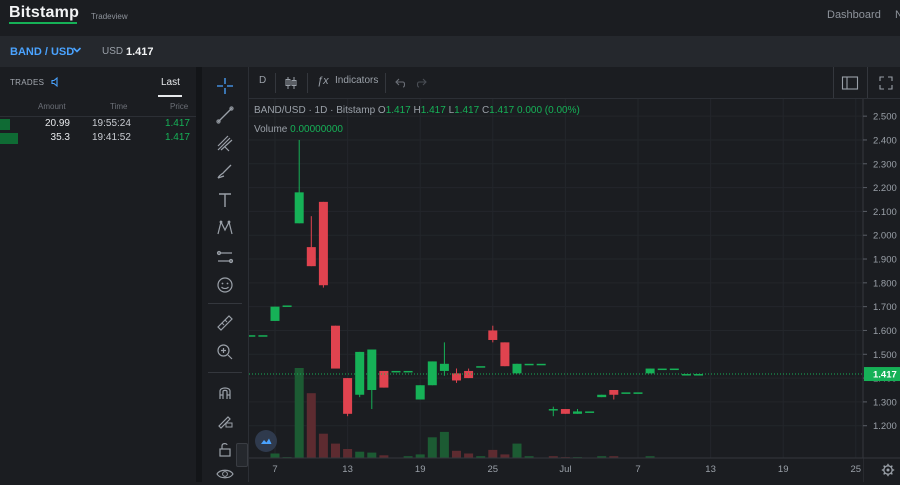 The image size is (900, 485). I want to click on x-tick-label: Jul, so click(565, 469).